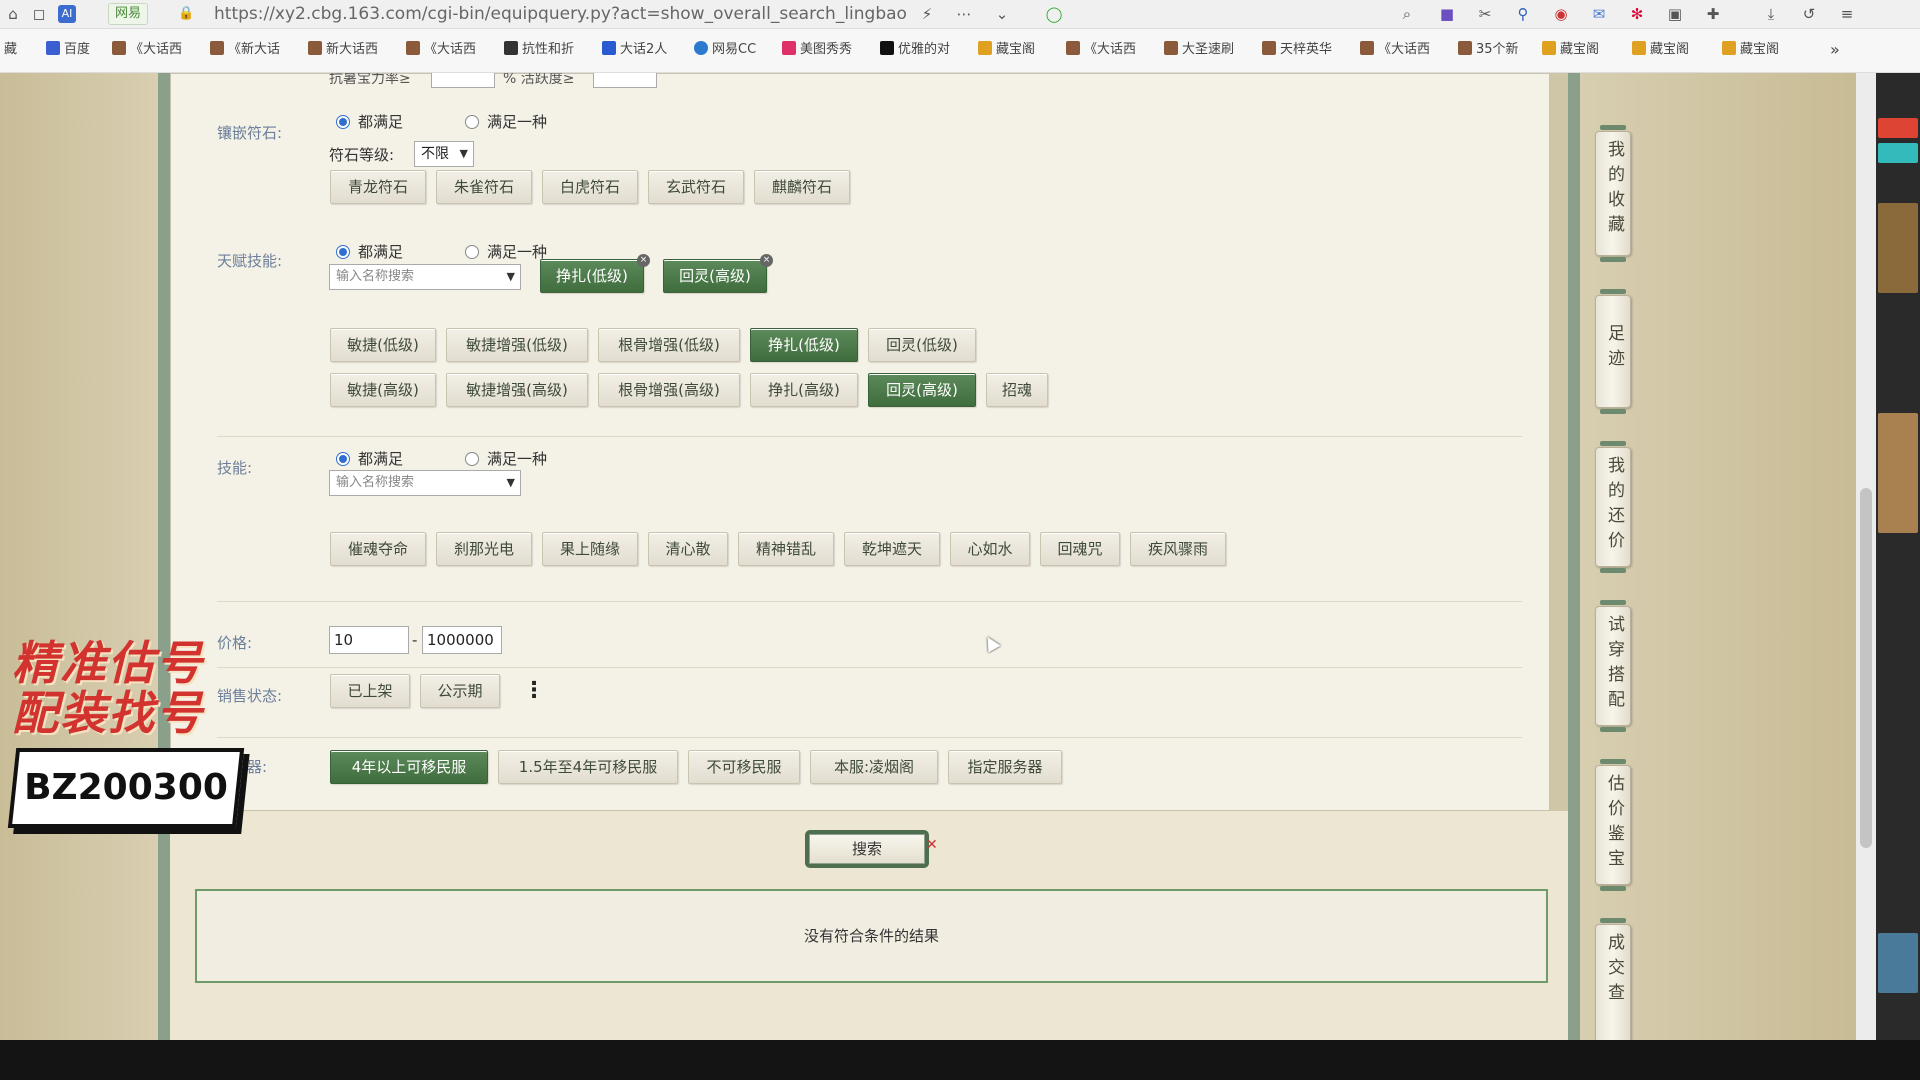 The height and width of the screenshot is (1080, 1920). I want to click on browser-status-icon: ◯, so click(1054, 14).